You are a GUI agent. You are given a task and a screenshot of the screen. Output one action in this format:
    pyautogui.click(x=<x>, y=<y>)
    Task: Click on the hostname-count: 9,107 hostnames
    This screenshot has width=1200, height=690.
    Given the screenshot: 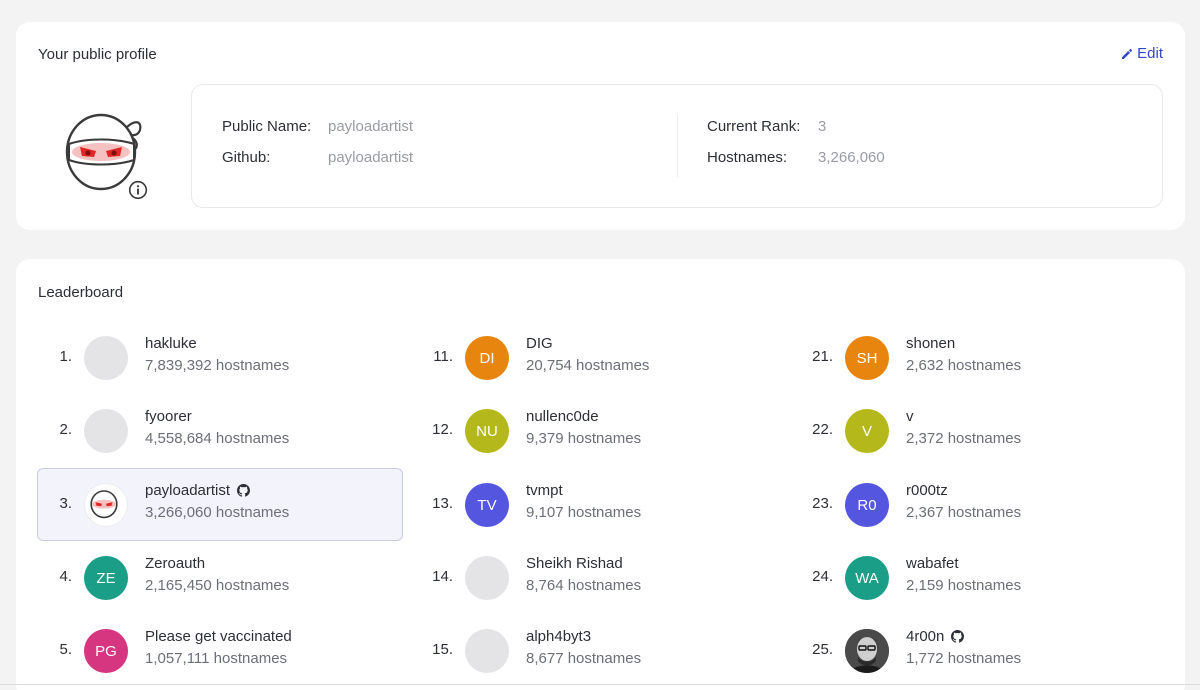 What is the action you would take?
    pyautogui.click(x=584, y=512)
    